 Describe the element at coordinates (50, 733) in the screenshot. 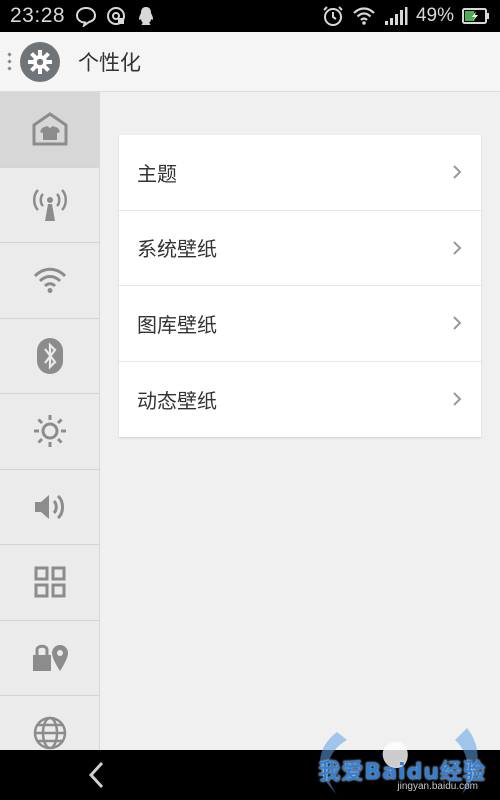

I see `globe-icon` at that location.